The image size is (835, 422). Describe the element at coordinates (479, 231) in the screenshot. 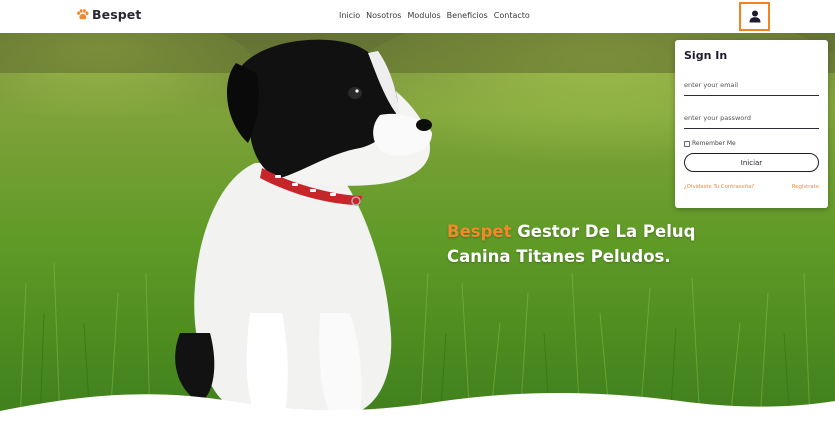

I see `hero-title-accent: Bespet` at that location.